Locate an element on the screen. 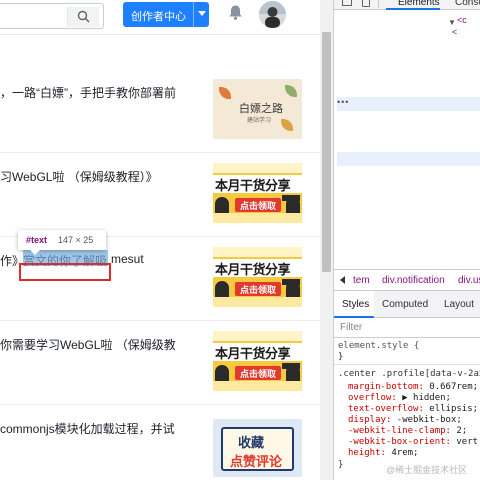 The height and width of the screenshot is (480, 480). thumbnail-title: 收藏 is located at coordinates (251, 442).